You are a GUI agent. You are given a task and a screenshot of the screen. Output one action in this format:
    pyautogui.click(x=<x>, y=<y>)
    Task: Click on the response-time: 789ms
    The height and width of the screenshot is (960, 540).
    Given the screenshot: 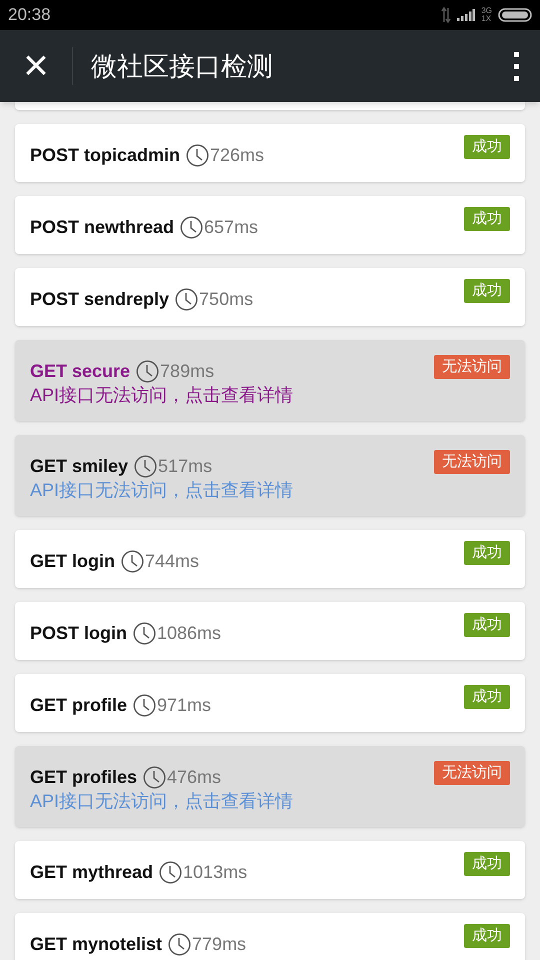 What is the action you would take?
    pyautogui.click(x=187, y=371)
    